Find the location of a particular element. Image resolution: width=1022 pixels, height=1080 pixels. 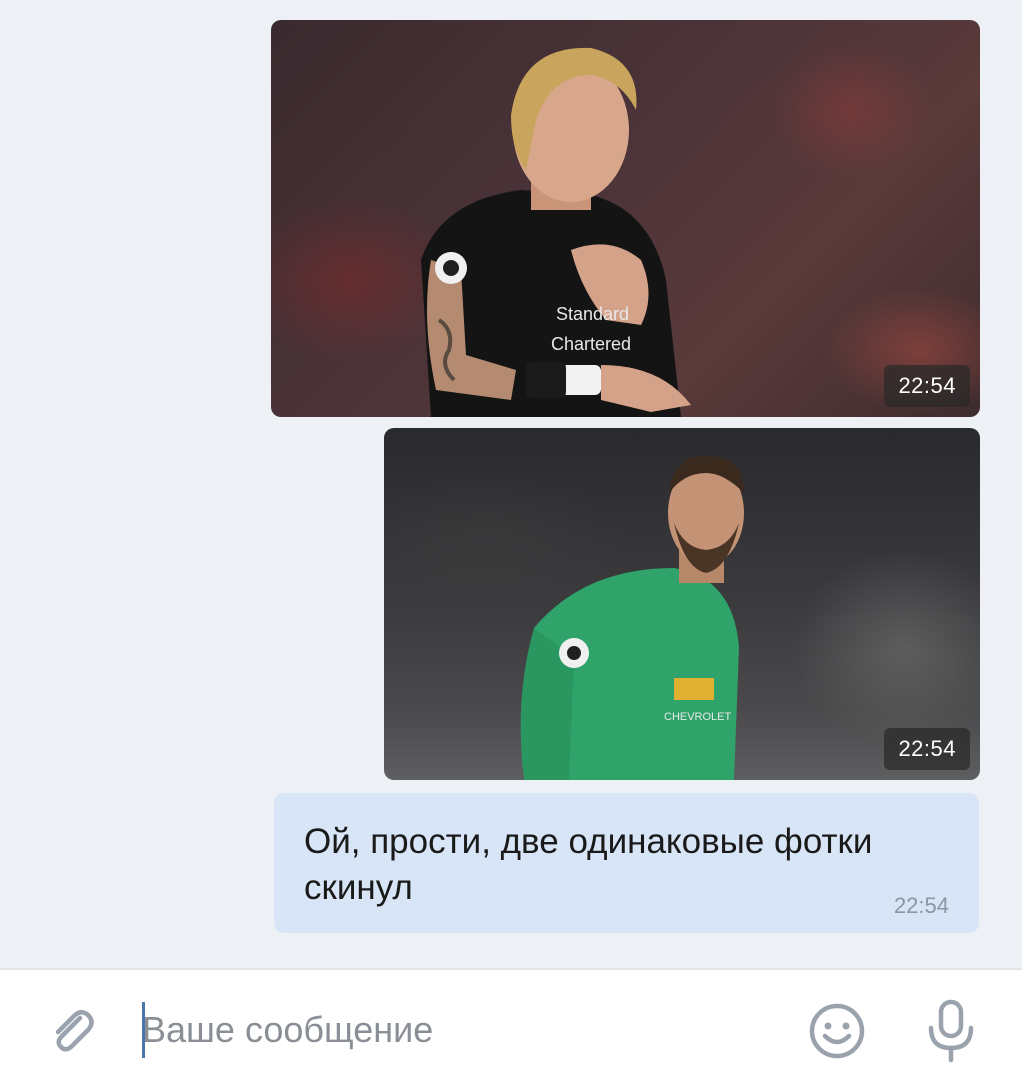

message-input is located at coordinates (452, 1030).